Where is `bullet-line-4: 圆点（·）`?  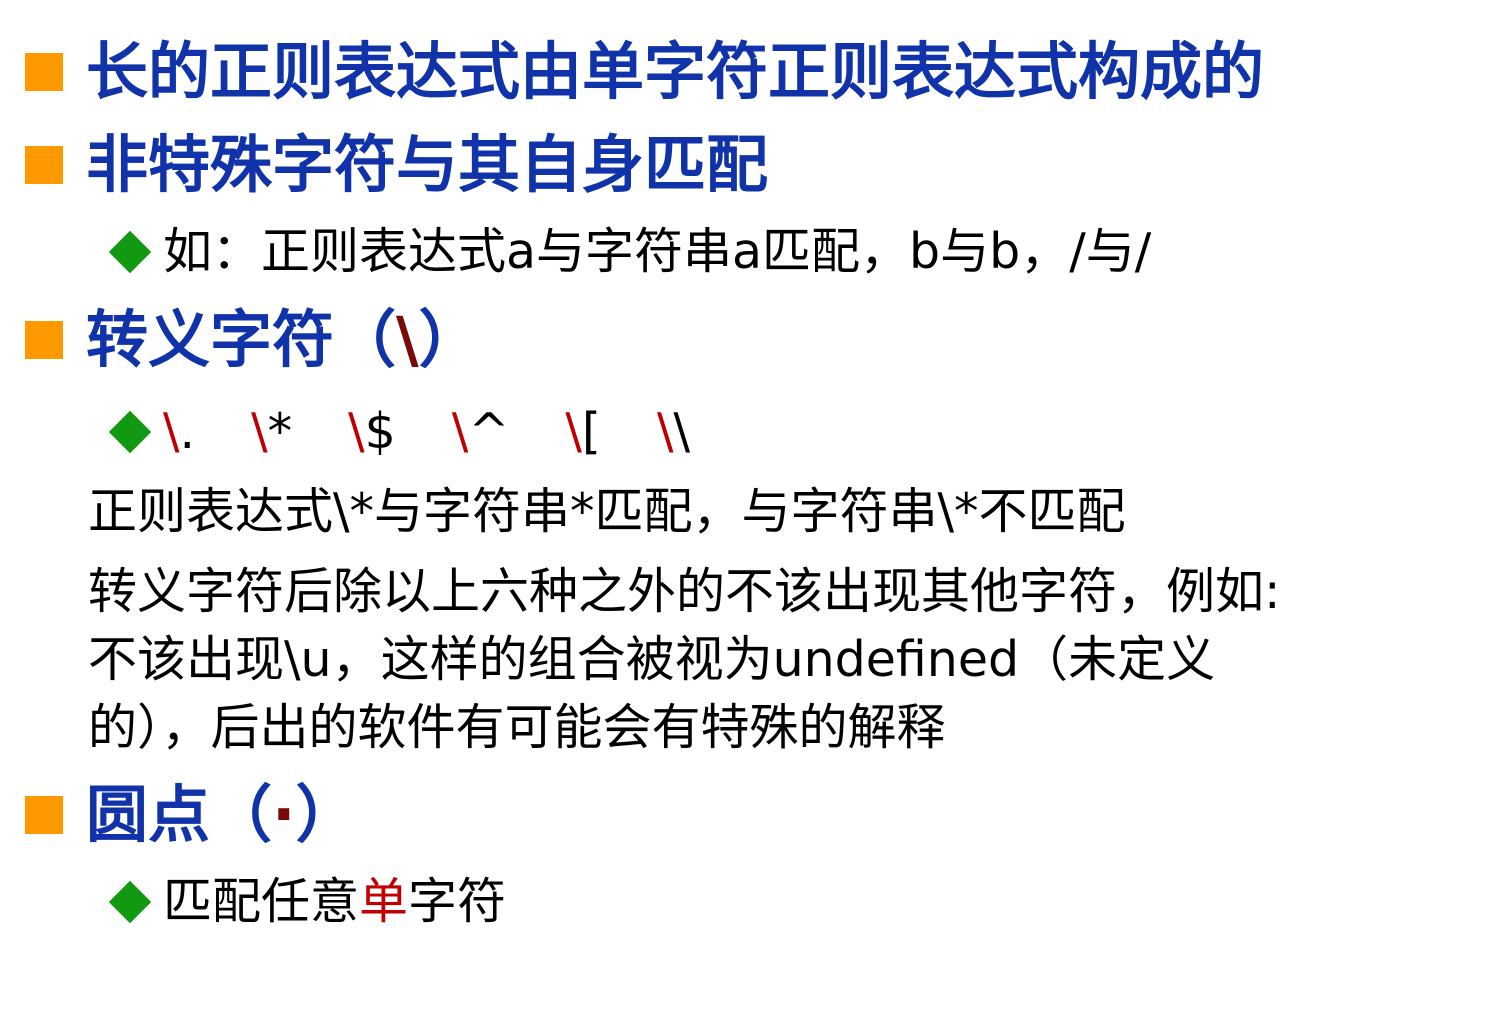
bullet-line-4: 圆点（·） is located at coordinates (746, 815).